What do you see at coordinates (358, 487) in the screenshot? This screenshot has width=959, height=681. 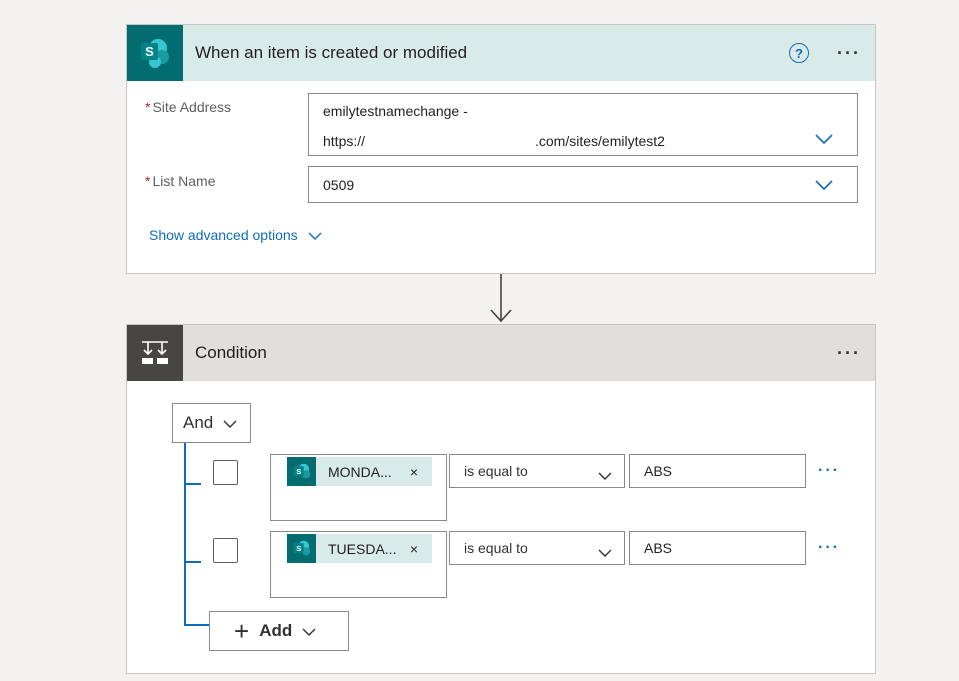 I see `condition-left-operand: S MONDA... ×` at bounding box center [358, 487].